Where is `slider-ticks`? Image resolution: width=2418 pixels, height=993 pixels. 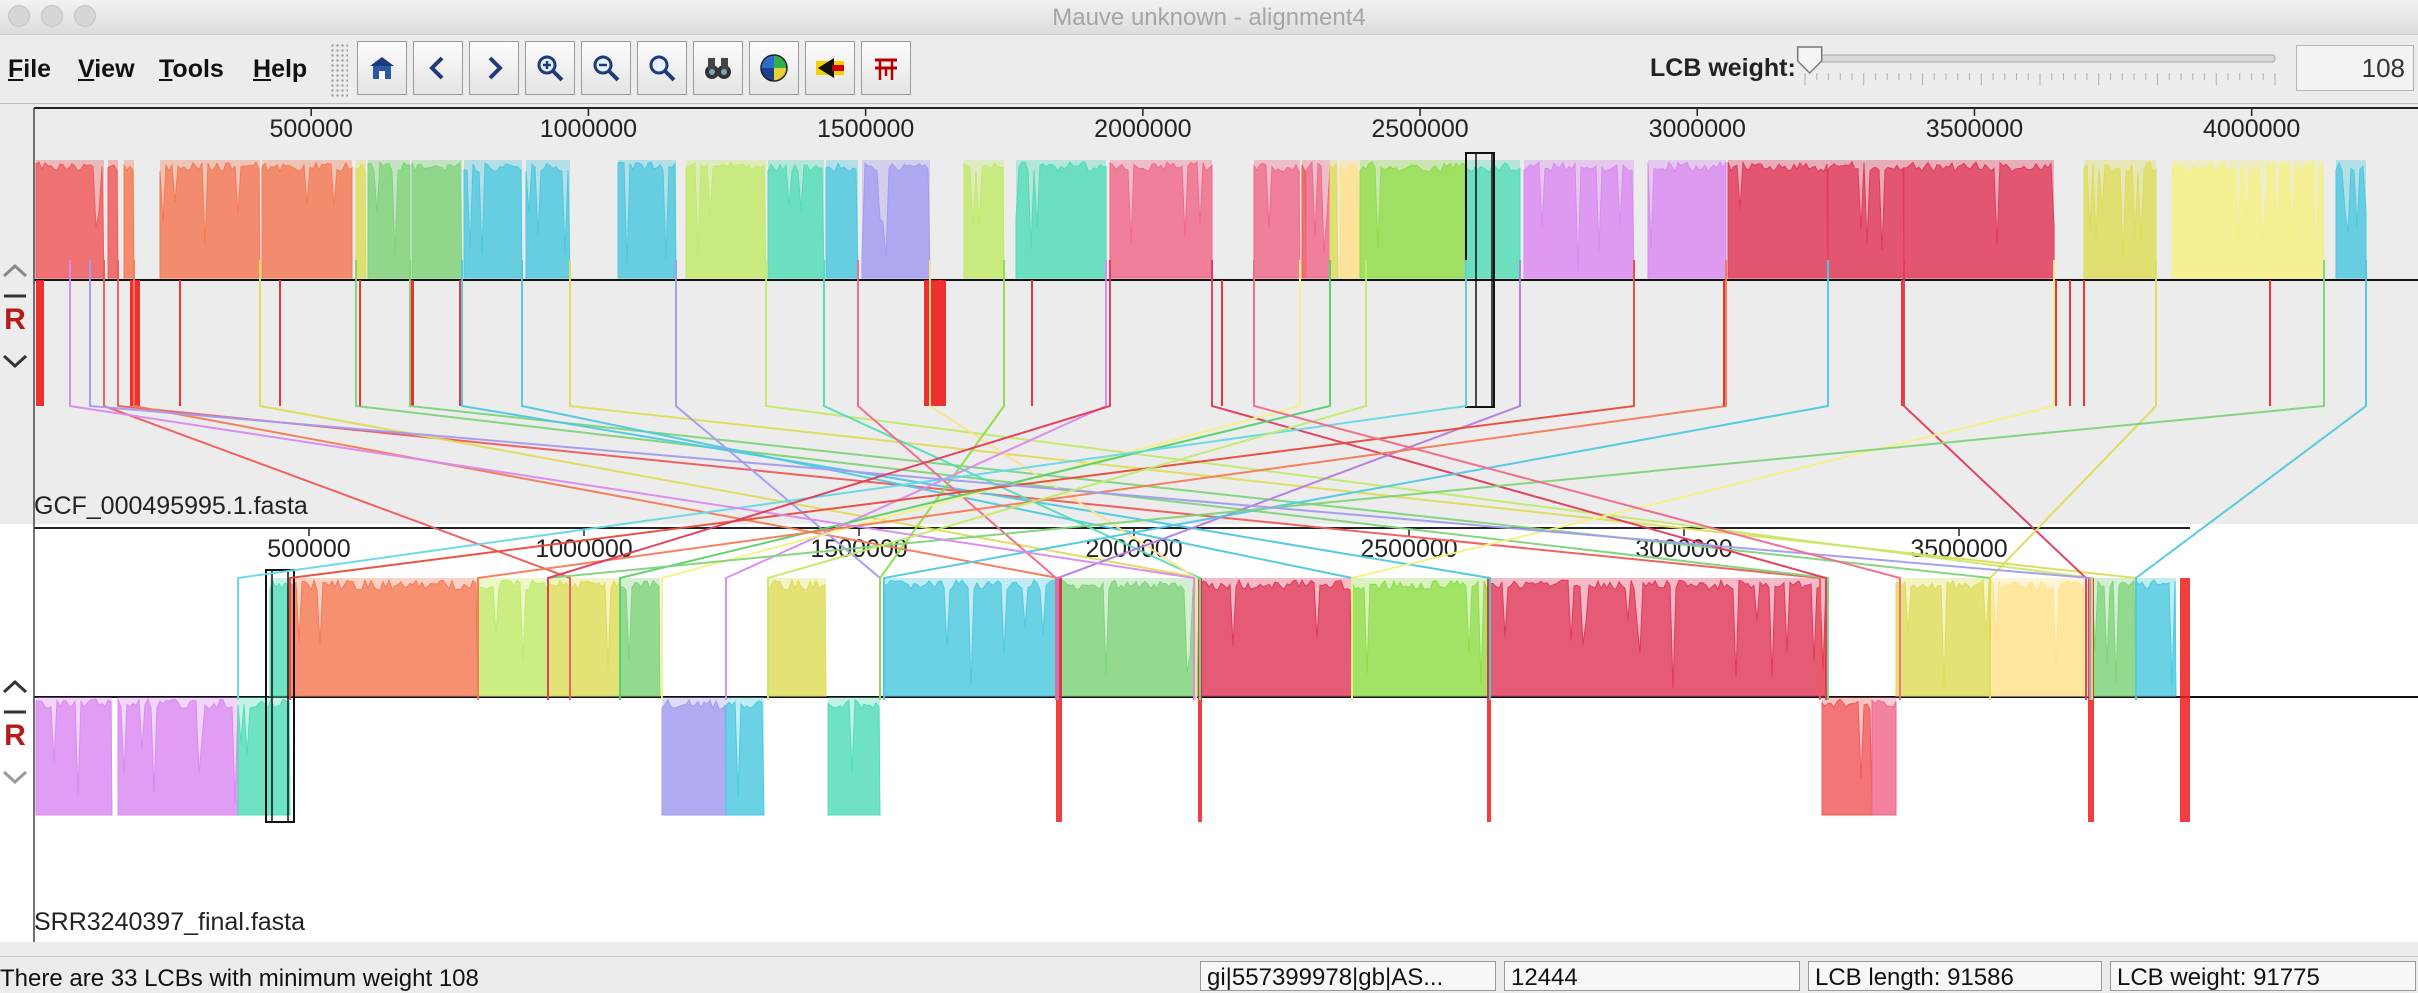 slider-ticks is located at coordinates (2040, 79).